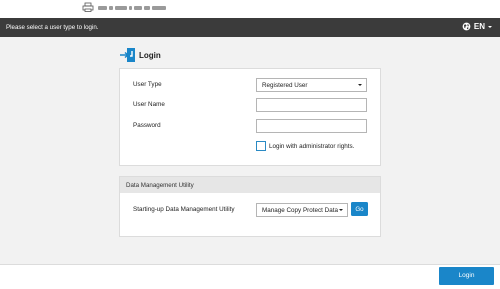  Describe the element at coordinates (250, 27) in the screenshot. I see `header-bar: Please select a user type to login. EN` at that location.